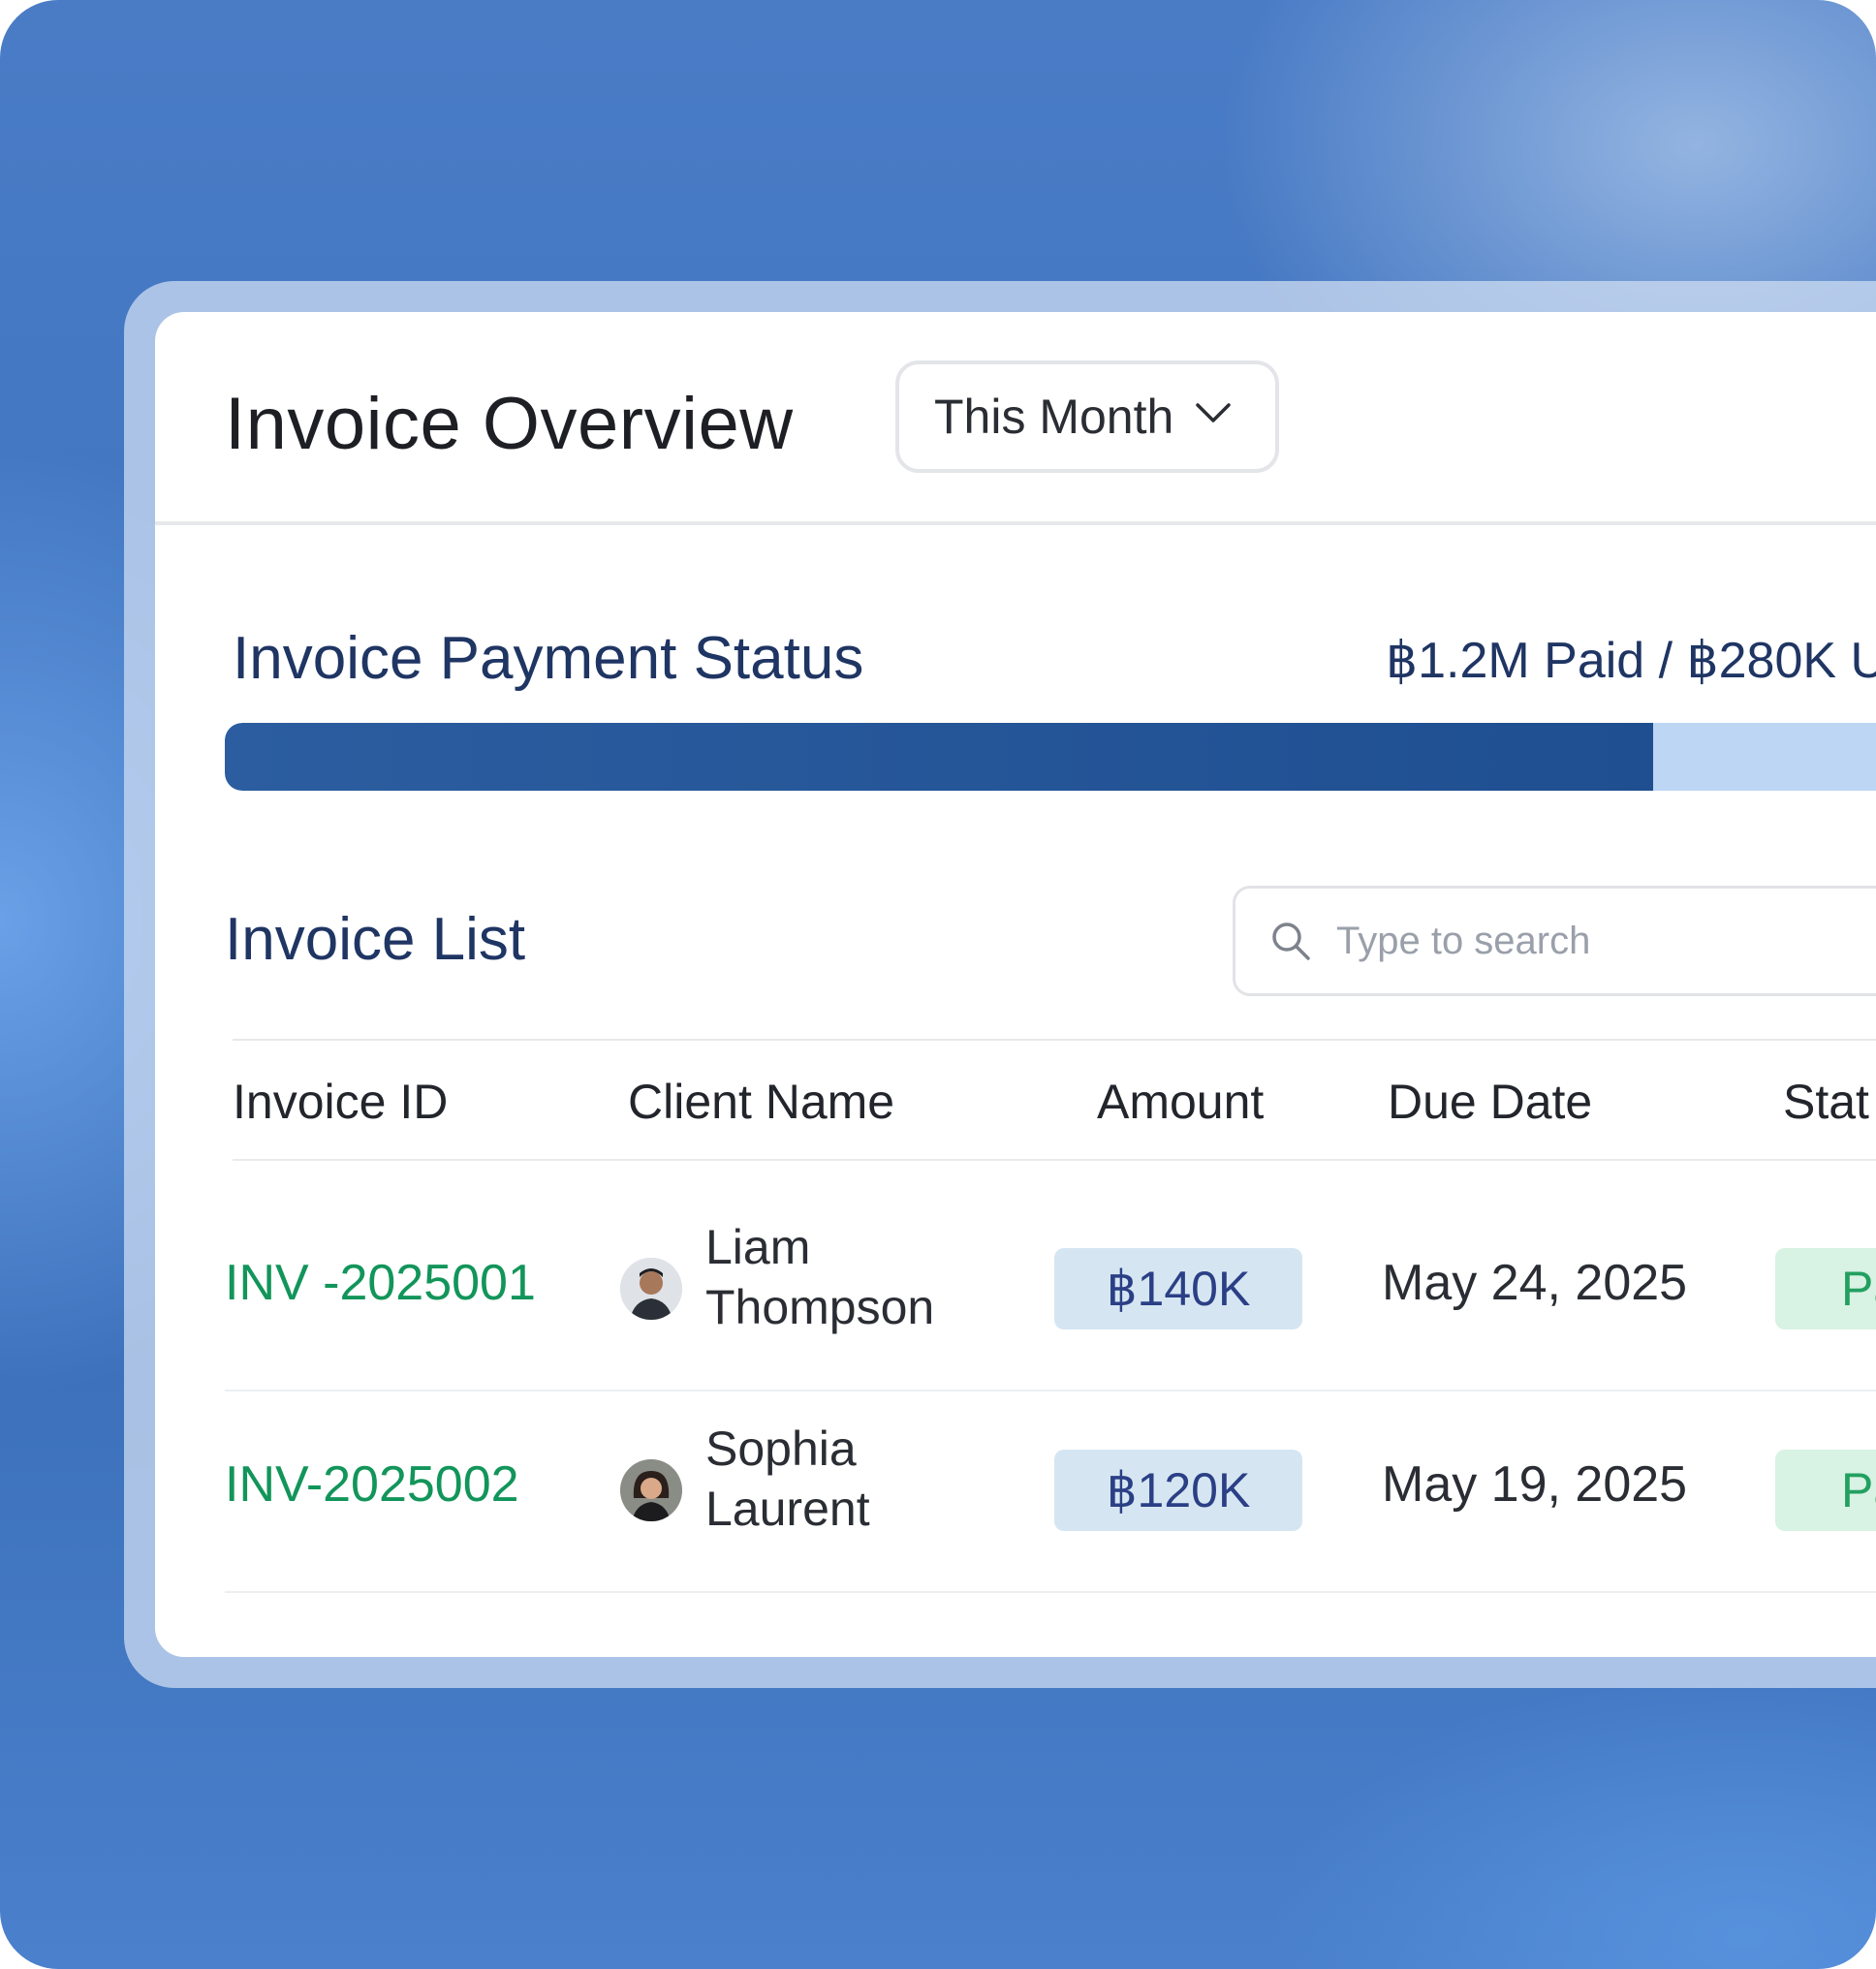 The width and height of the screenshot is (1876, 1969). What do you see at coordinates (1181, 1102) in the screenshot?
I see `column-header-amount: Amount` at bounding box center [1181, 1102].